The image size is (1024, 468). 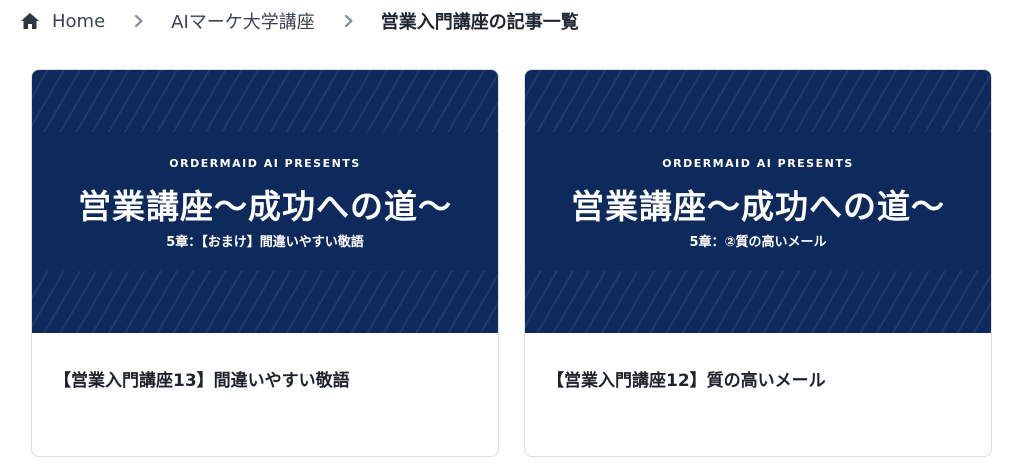 What do you see at coordinates (243, 21) in the screenshot?
I see `breadcrumb-course-link: AIマーケ大学講座` at bounding box center [243, 21].